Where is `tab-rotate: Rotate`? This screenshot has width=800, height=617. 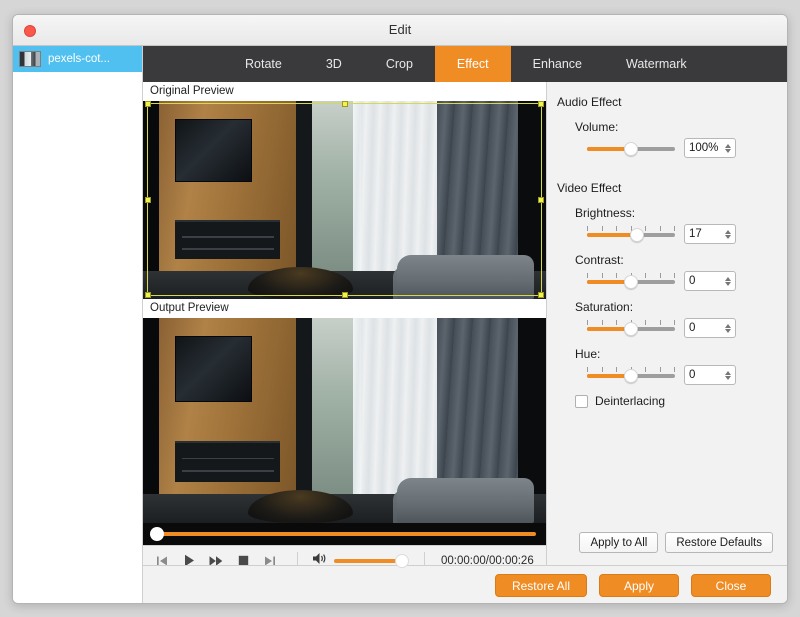
tab-rotate: Rotate is located at coordinates (263, 64).